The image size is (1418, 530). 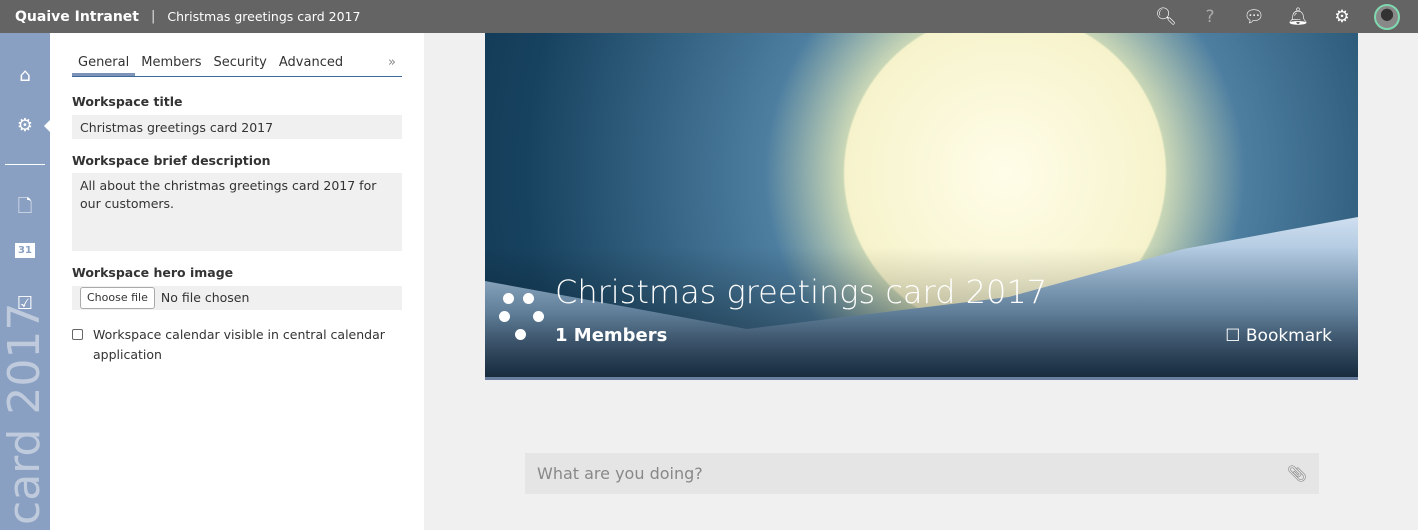 What do you see at coordinates (263, 16) in the screenshot?
I see `breadcrumb: Christmas greetings card 2017` at bounding box center [263, 16].